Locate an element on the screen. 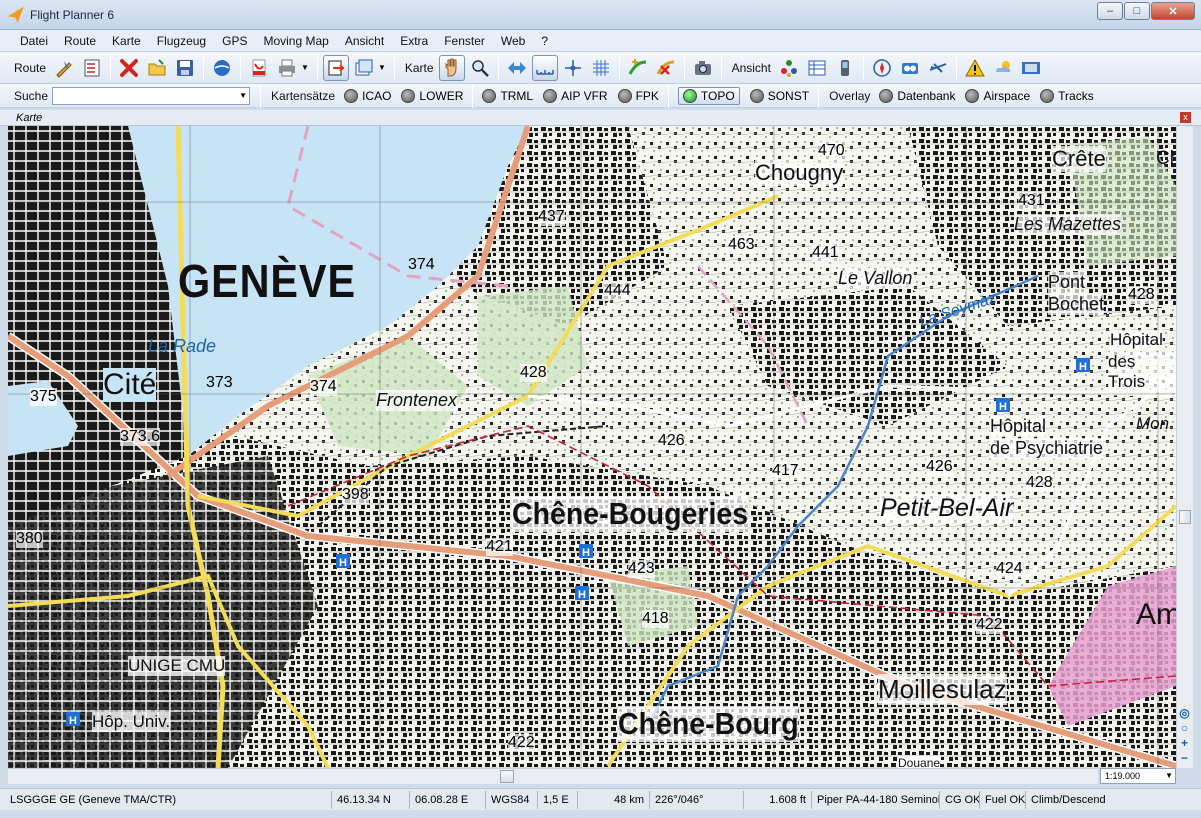 The height and width of the screenshot is (818, 1201). notam-button is located at coordinates (975, 68).